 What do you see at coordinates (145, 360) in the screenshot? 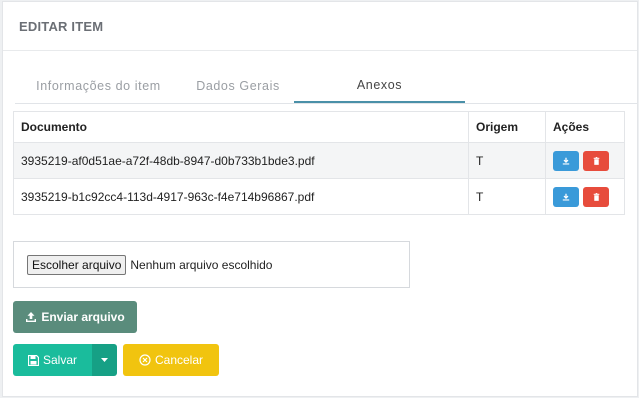
I see `times-circle-icon` at bounding box center [145, 360].